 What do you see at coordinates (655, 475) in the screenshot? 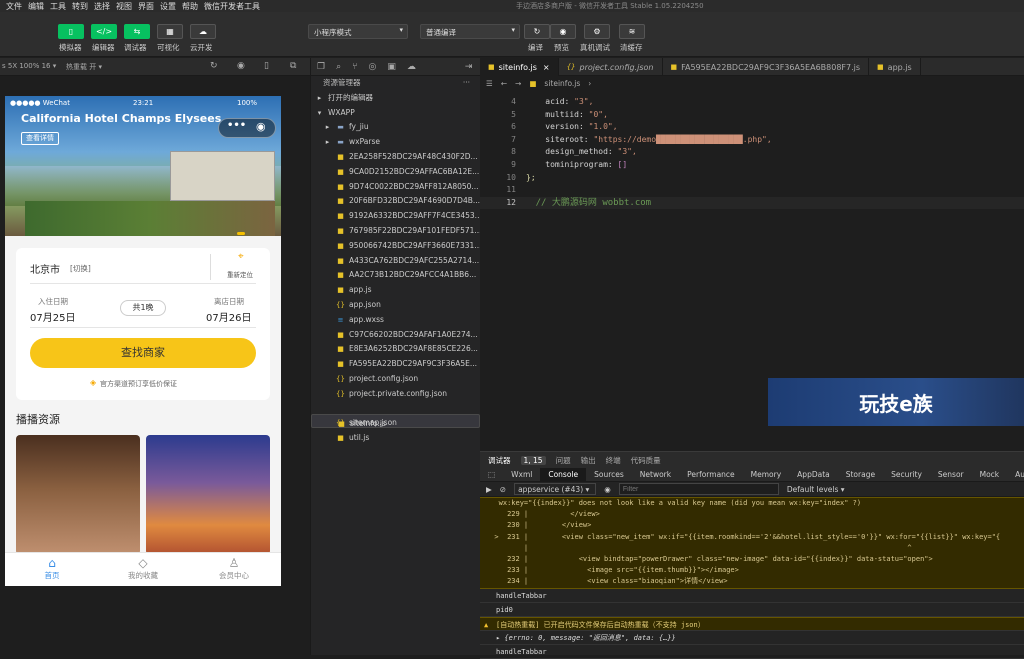
I see `tab-network: Network` at bounding box center [655, 475].